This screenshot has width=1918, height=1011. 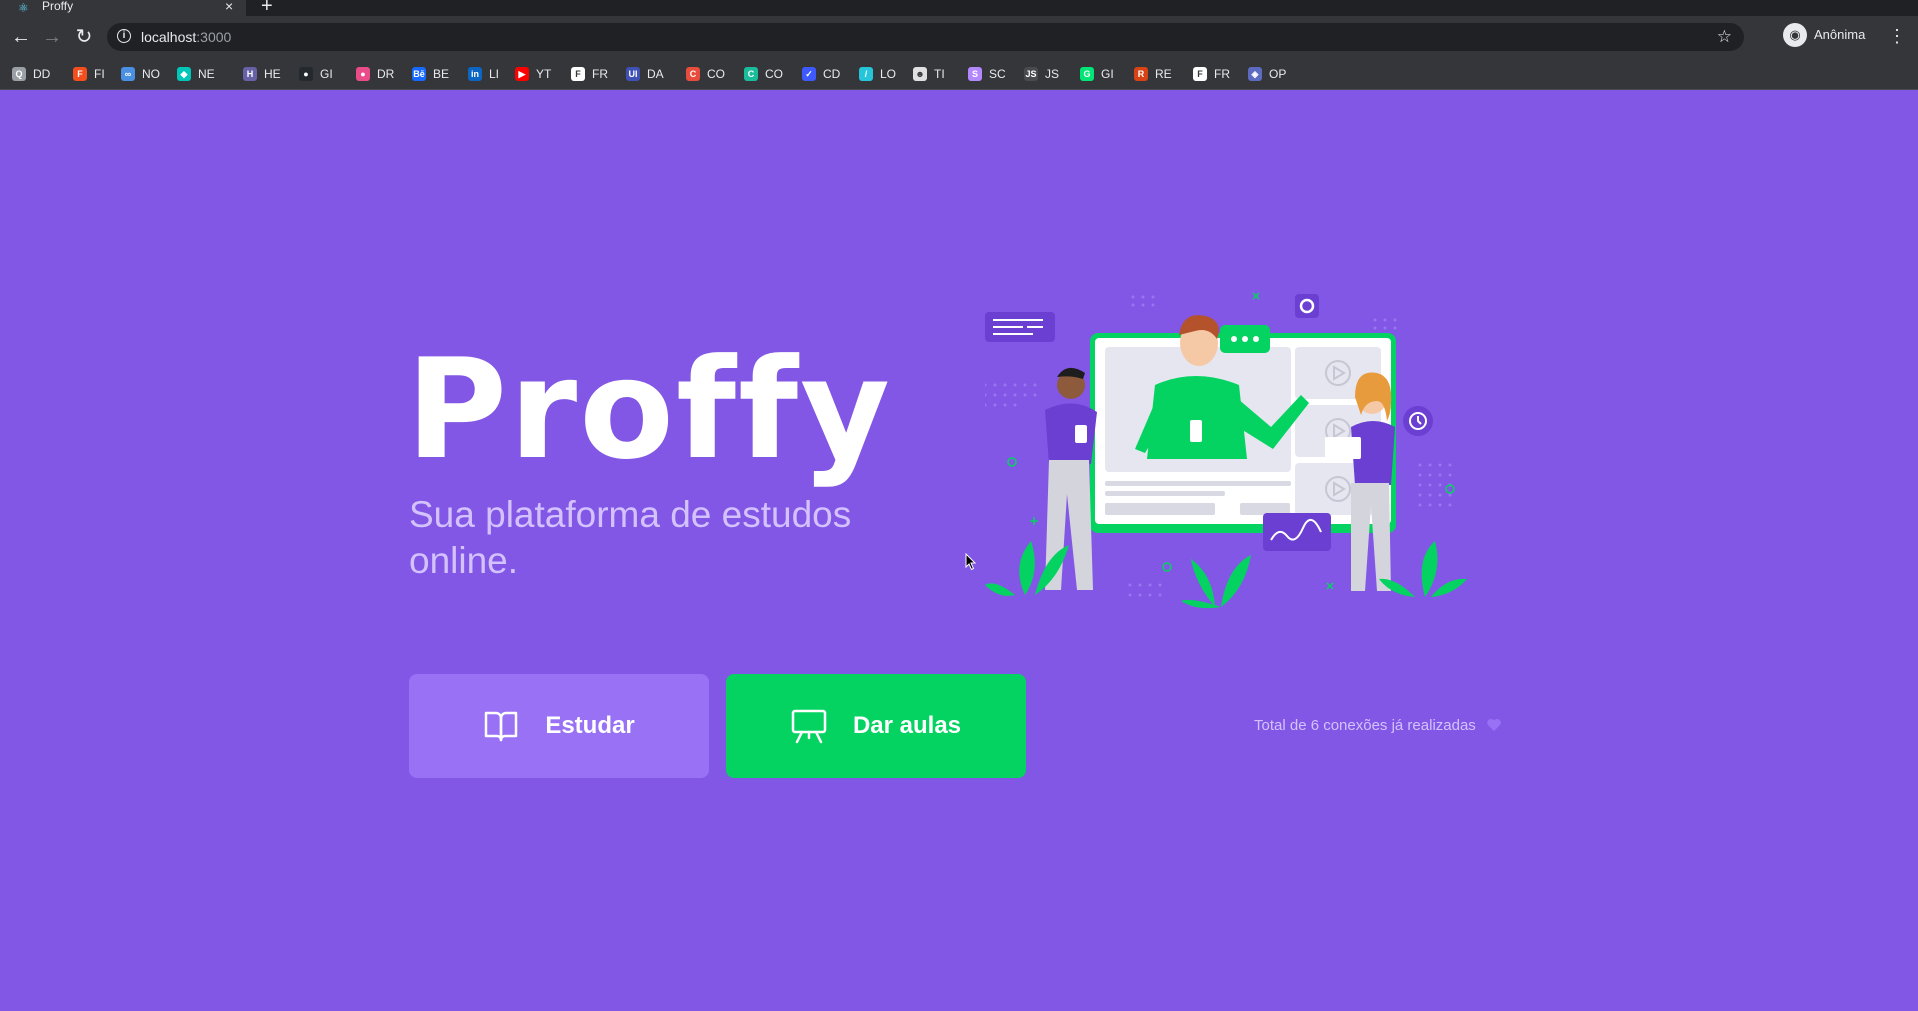 I want to click on bookmark-favicon-icon: /, so click(x=866, y=74).